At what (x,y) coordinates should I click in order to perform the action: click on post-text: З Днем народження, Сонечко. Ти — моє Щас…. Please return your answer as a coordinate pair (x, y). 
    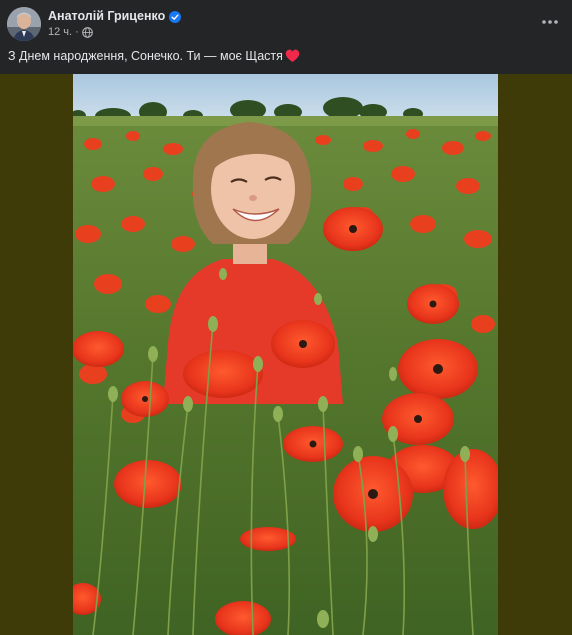
    Looking at the image, I should click on (286, 56).